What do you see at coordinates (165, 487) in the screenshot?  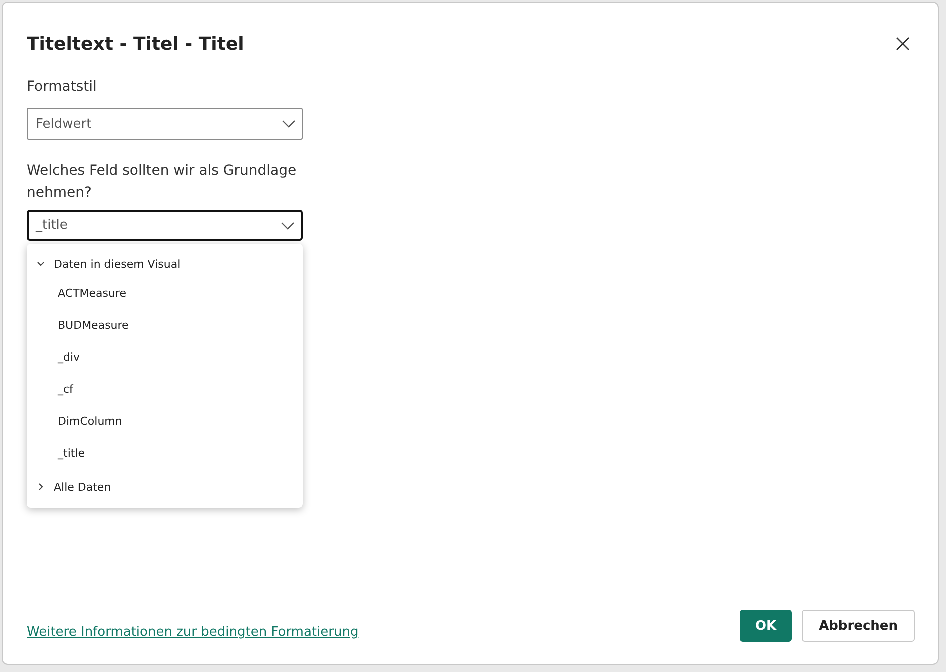 I see `tree-group: Alle Daten` at bounding box center [165, 487].